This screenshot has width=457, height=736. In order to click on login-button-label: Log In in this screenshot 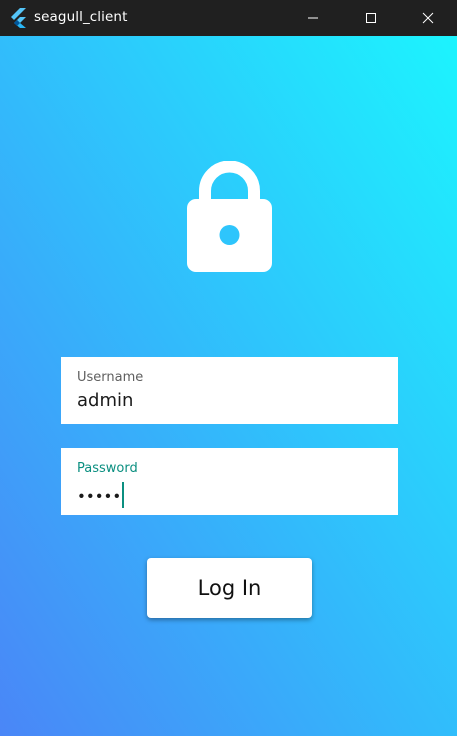, I will do `click(229, 588)`.